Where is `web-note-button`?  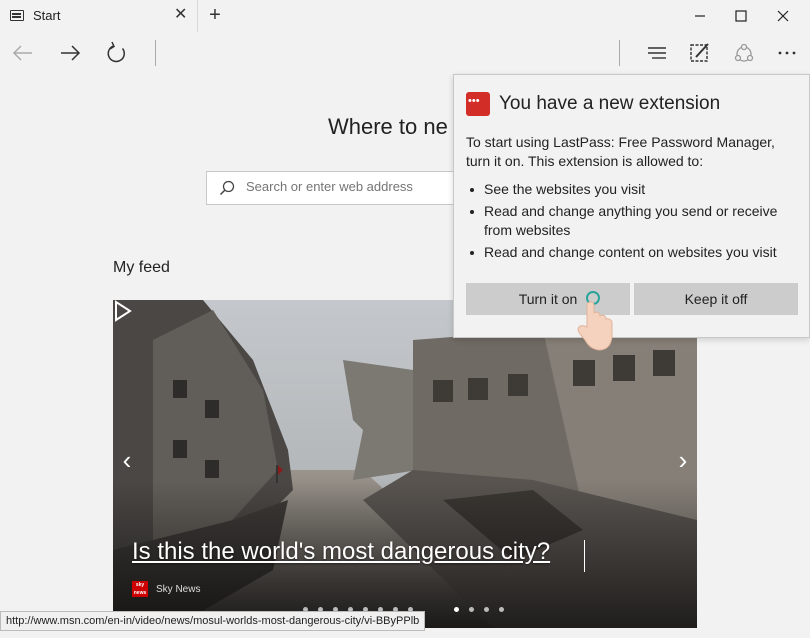
web-note-button is located at coordinates (700, 53).